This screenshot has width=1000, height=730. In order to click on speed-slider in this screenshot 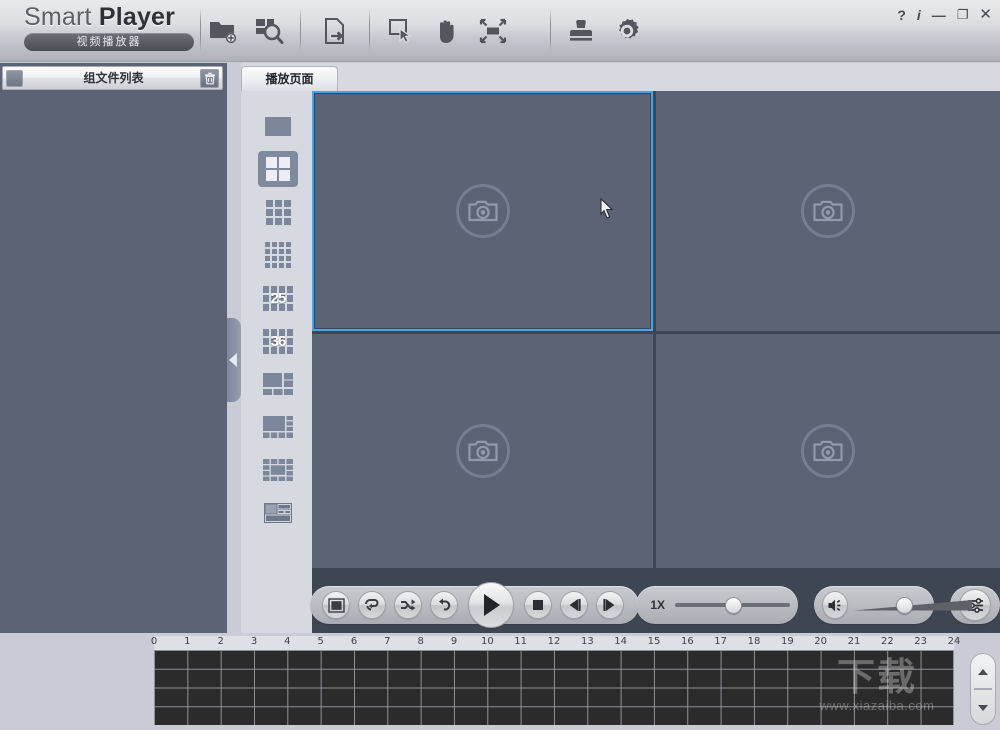, I will do `click(733, 605)`.